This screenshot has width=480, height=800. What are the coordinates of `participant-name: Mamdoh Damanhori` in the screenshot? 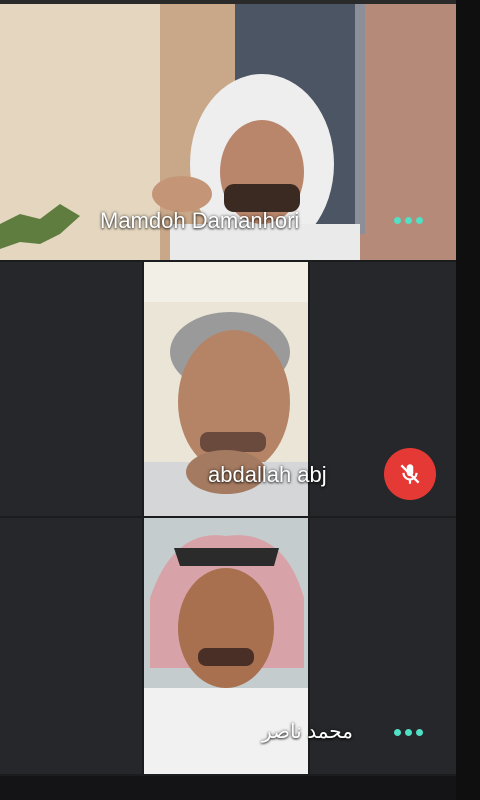 It's located at (200, 220).